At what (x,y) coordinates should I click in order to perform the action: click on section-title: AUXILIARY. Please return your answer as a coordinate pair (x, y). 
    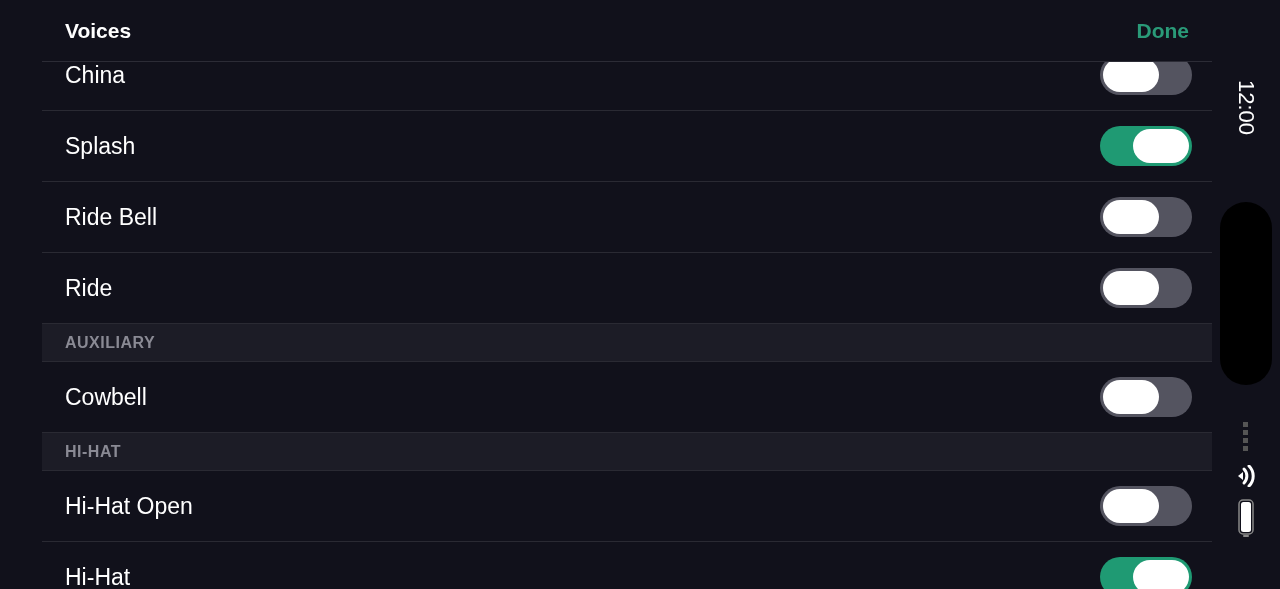
    Looking at the image, I should click on (110, 342).